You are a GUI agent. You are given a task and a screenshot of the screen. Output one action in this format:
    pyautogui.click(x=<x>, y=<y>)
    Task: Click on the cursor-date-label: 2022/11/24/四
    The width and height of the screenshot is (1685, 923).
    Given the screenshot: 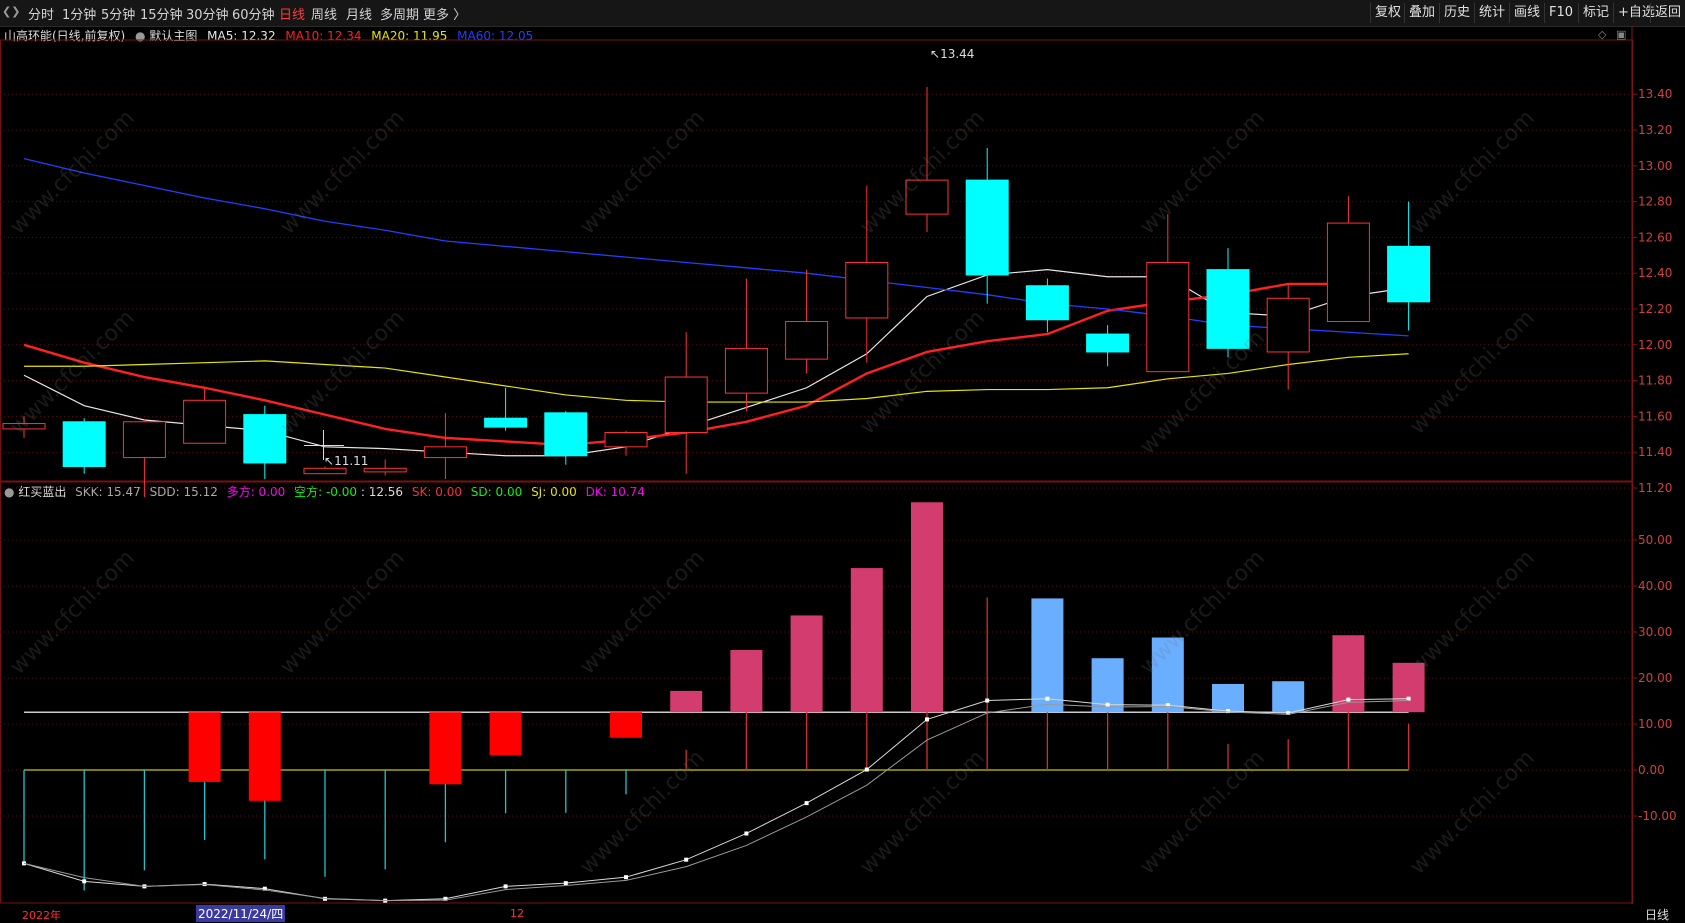 What is the action you would take?
    pyautogui.click(x=241, y=913)
    